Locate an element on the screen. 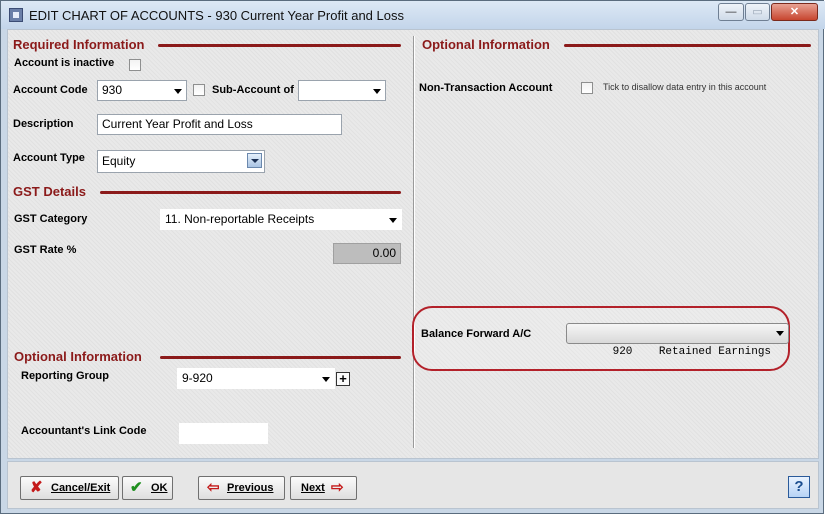 This screenshot has height=516, width=826. ok-label: OK is located at coordinates (159, 488).